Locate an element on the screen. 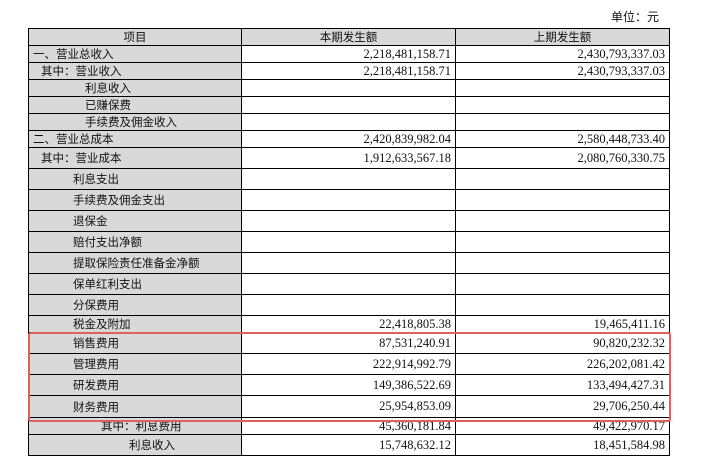 The image size is (711, 462). current-value: 15,748,632.12 is located at coordinates (348, 445).